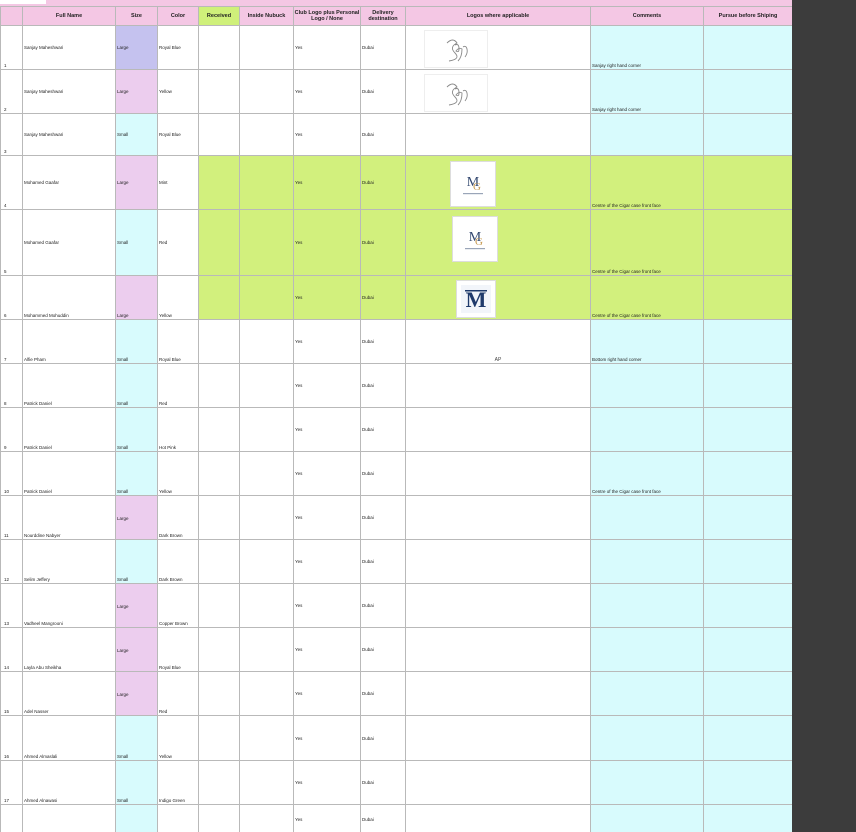 The width and height of the screenshot is (856, 832). What do you see at coordinates (11, 649) in the screenshot?
I see `row-number-cell: 14` at bounding box center [11, 649].